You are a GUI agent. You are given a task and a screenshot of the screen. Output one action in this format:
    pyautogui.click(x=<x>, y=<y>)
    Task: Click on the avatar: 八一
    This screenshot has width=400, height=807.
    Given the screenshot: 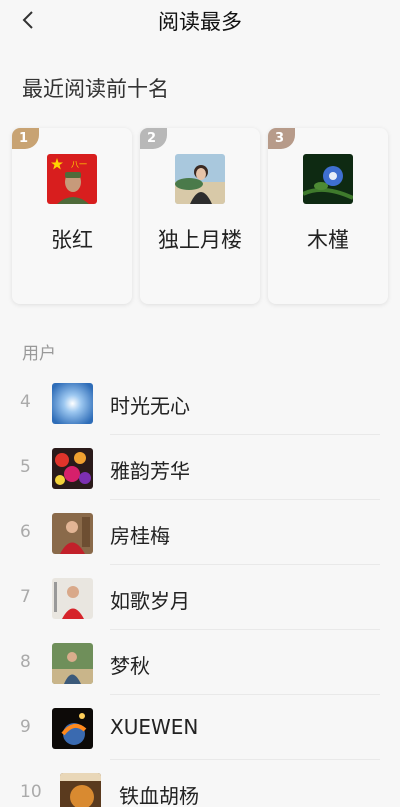 What is the action you would take?
    pyautogui.click(x=72, y=179)
    